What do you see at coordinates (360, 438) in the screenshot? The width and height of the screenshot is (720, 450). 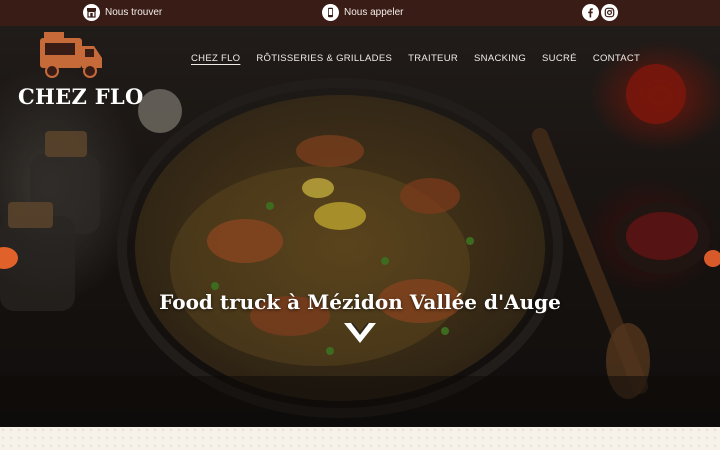 I see `next-section-background` at bounding box center [360, 438].